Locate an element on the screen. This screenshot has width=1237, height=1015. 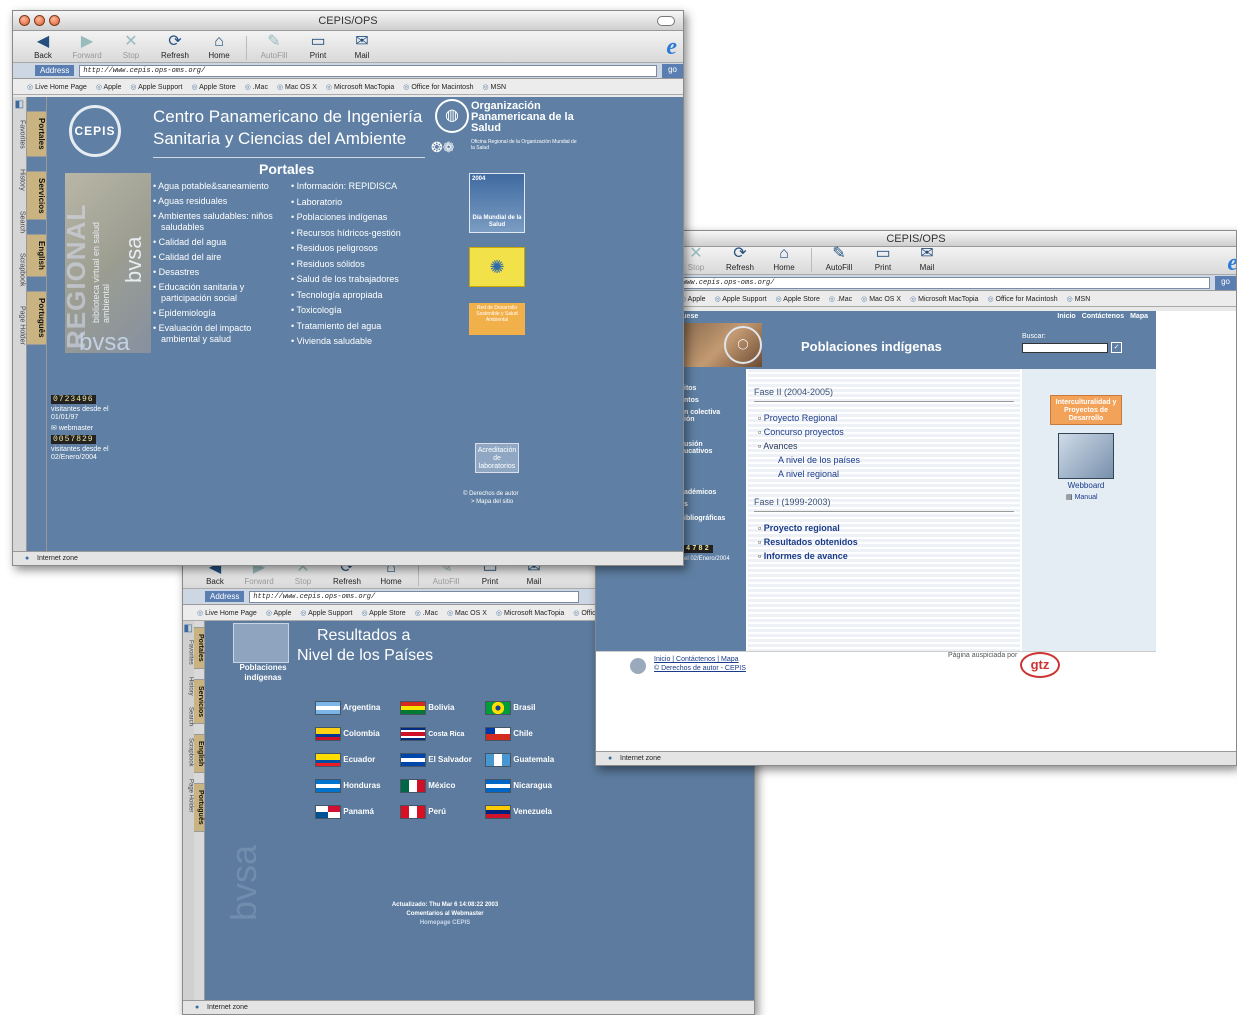
nav-item: n colectiva ión is located at coordinates (704, 416).